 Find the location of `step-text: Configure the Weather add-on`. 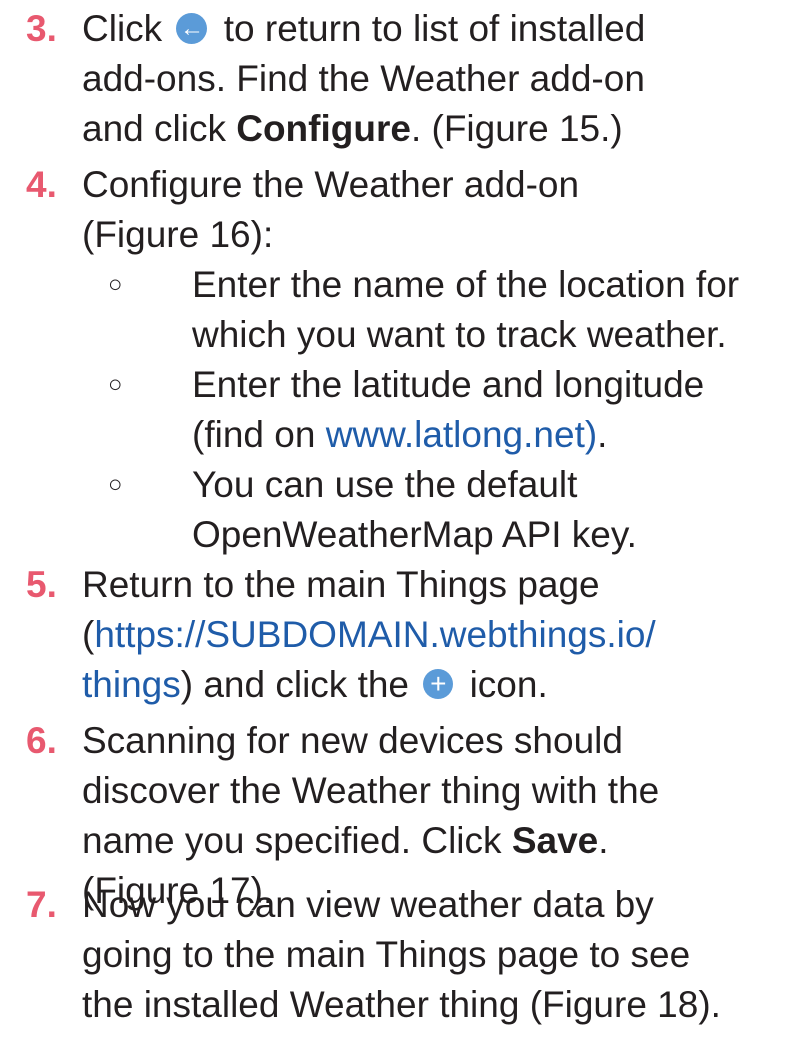

step-text: Configure the Weather add-on is located at coordinates (331, 184).